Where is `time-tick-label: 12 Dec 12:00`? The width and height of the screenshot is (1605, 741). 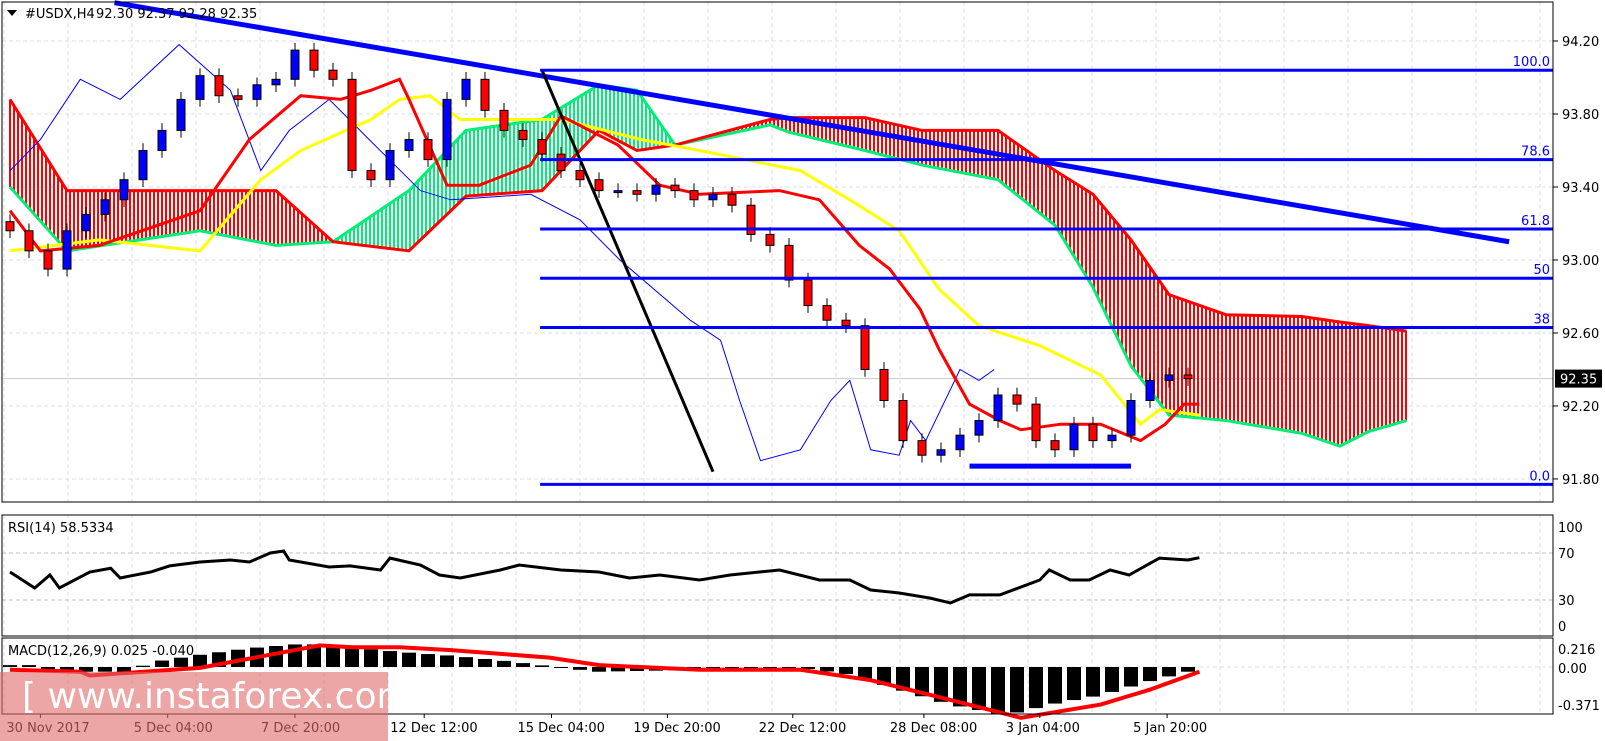
time-tick-label: 12 Dec 12:00 is located at coordinates (433, 728).